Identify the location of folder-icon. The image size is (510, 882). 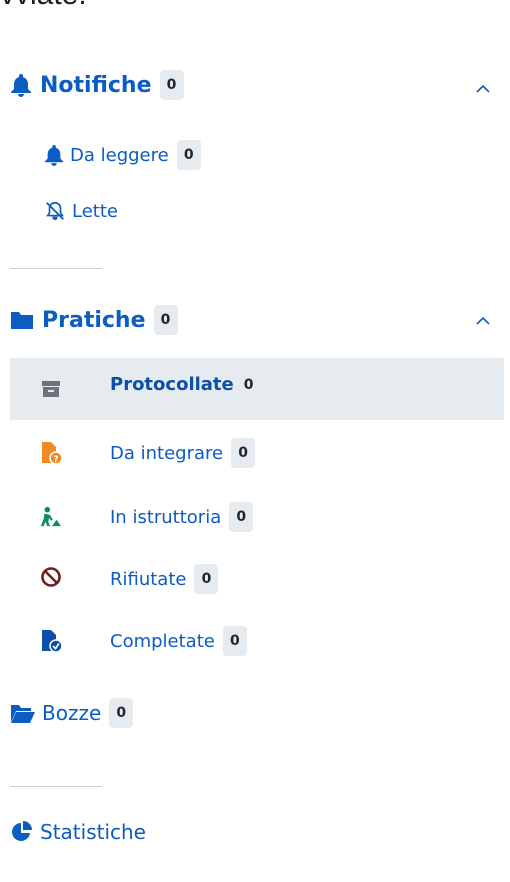
(22, 320).